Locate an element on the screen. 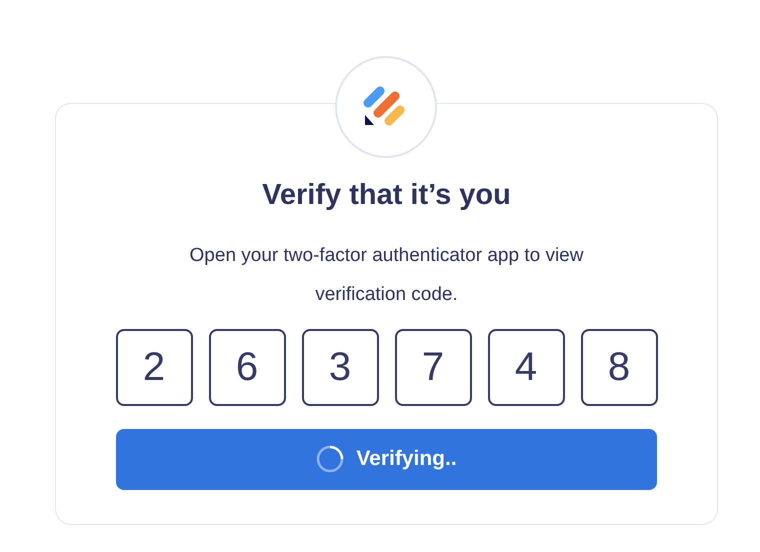 The height and width of the screenshot is (552, 760). title: Verify that it’s you is located at coordinates (386, 195).